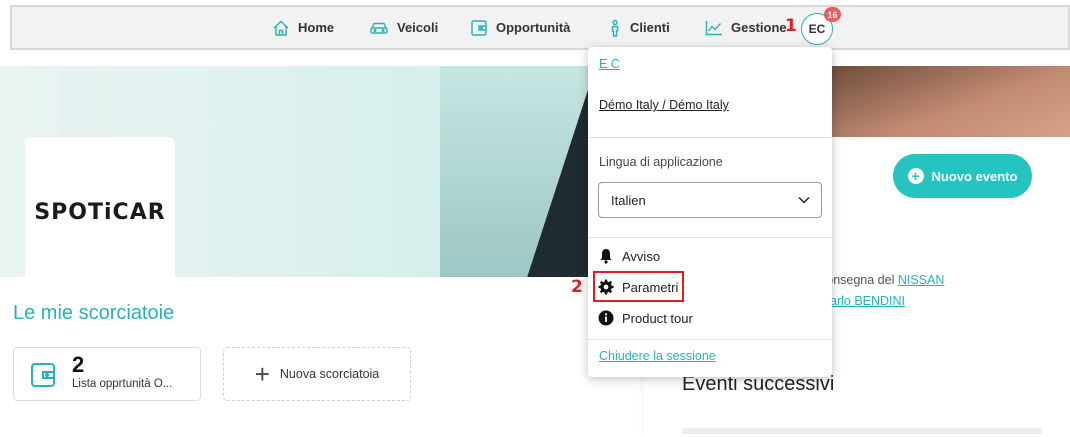 The image size is (1070, 437). I want to click on new-shortcut-button: + Nuova scorciatoia, so click(317, 374).